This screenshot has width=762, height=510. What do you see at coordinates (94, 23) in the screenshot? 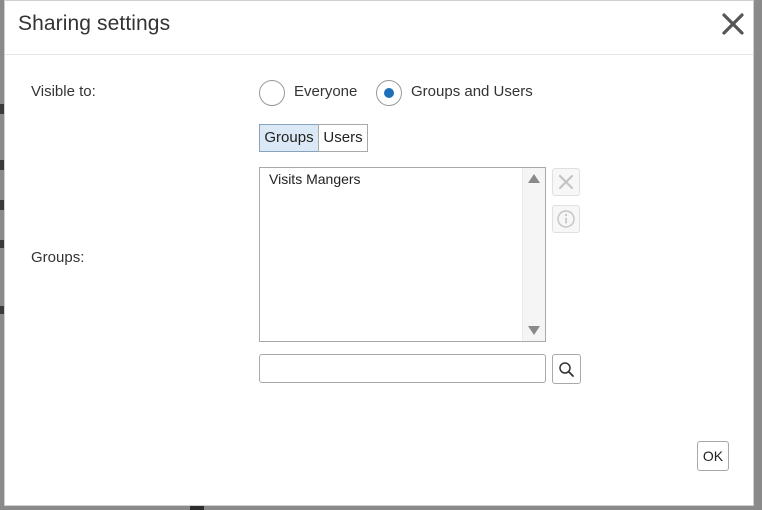
I see `dialog-title: Sharing settings` at bounding box center [94, 23].